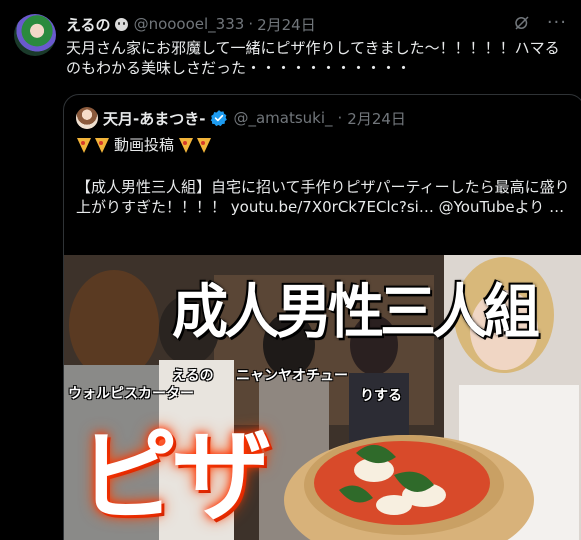 This screenshot has height=540, width=581. Describe the element at coordinates (356, 312) in the screenshot. I see `thumbnail-title: 成人男性三人組` at that location.